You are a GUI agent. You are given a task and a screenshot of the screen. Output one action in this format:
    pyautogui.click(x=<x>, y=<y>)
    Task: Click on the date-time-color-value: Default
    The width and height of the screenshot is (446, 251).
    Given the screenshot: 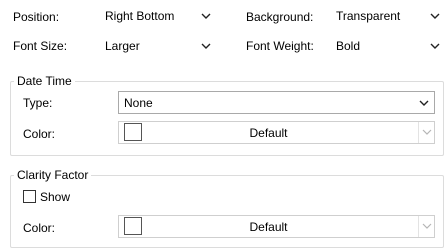 What is the action you would take?
    pyautogui.click(x=268, y=133)
    